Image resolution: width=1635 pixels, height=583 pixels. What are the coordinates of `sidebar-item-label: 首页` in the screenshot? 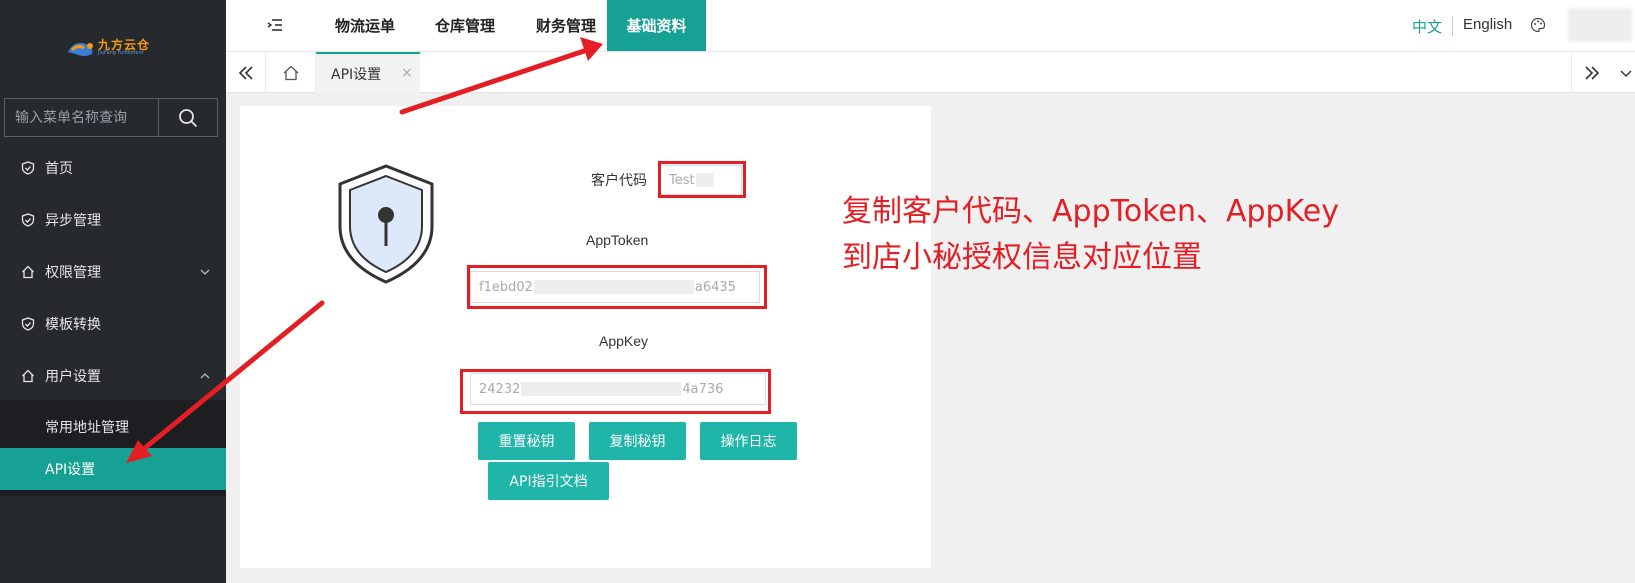 It's located at (59, 169).